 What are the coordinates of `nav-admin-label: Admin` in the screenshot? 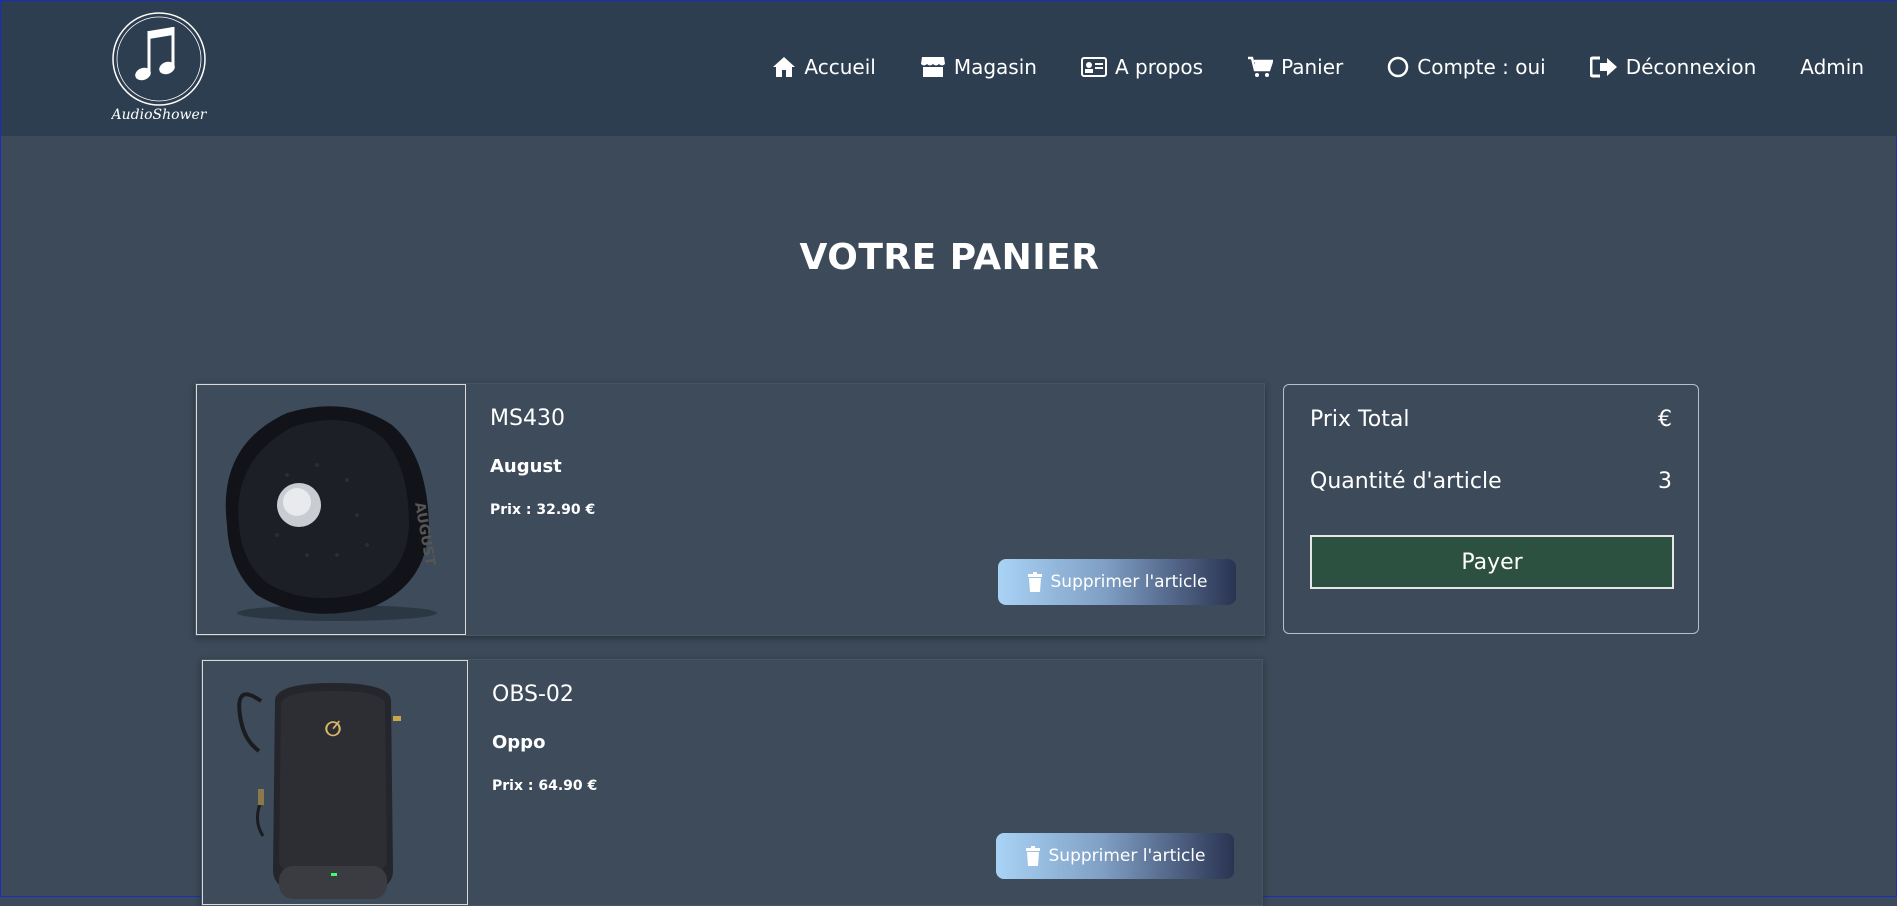 It's located at (1832, 67).